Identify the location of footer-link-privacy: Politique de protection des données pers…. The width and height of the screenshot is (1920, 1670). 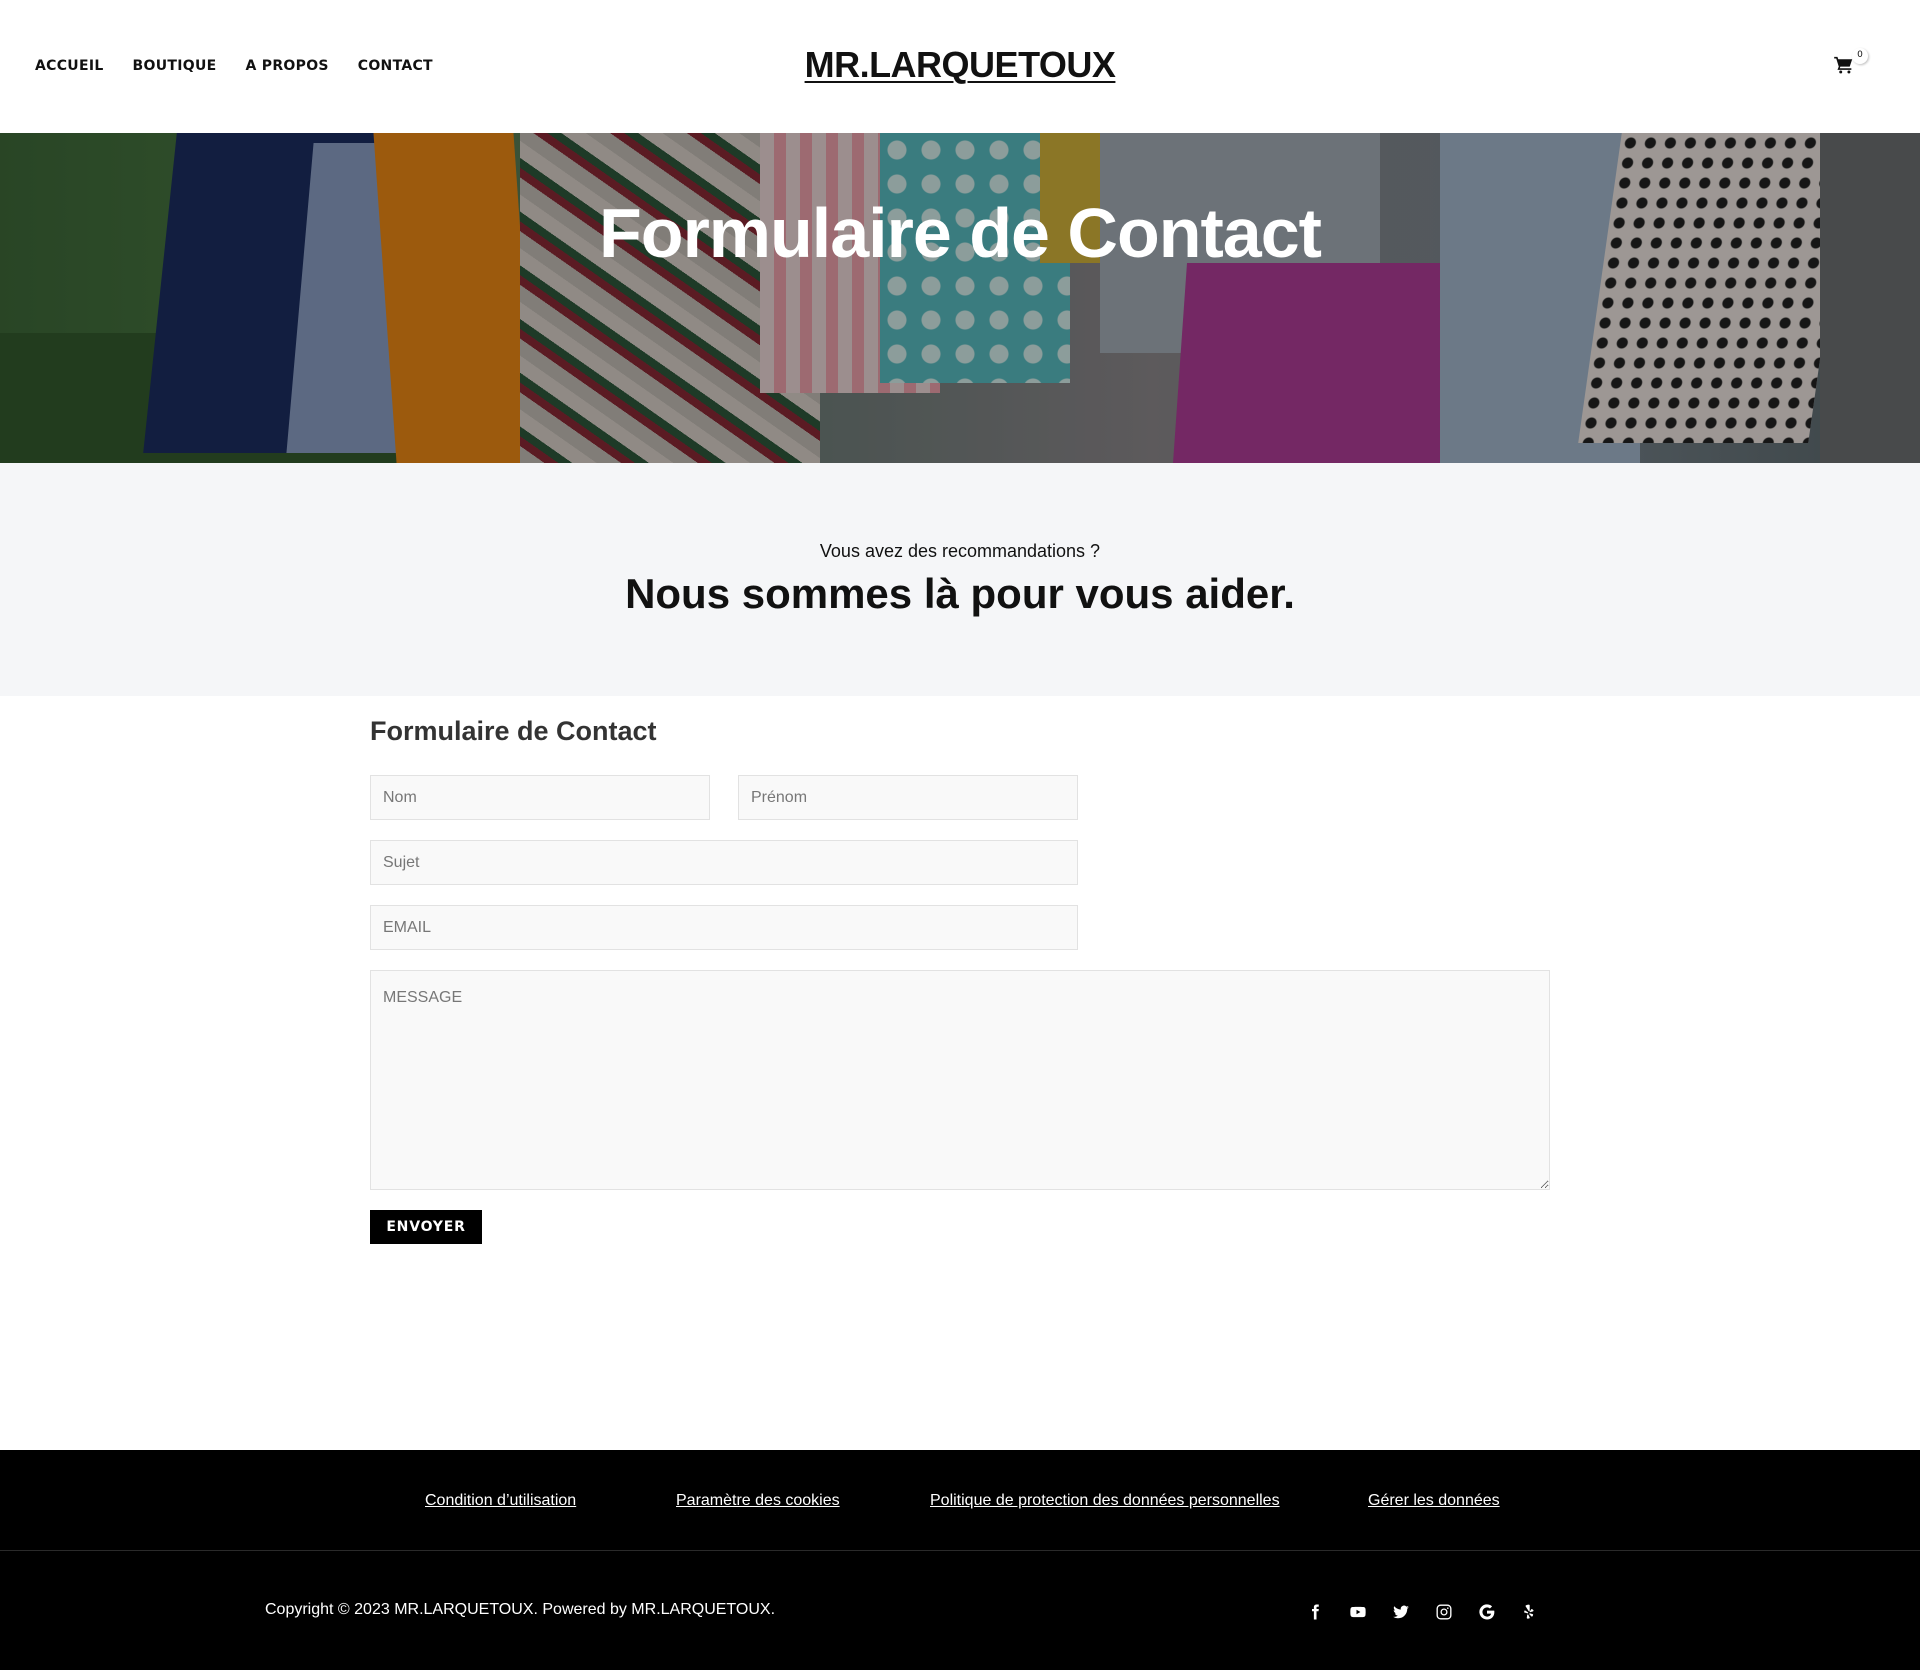
(1105, 1501).